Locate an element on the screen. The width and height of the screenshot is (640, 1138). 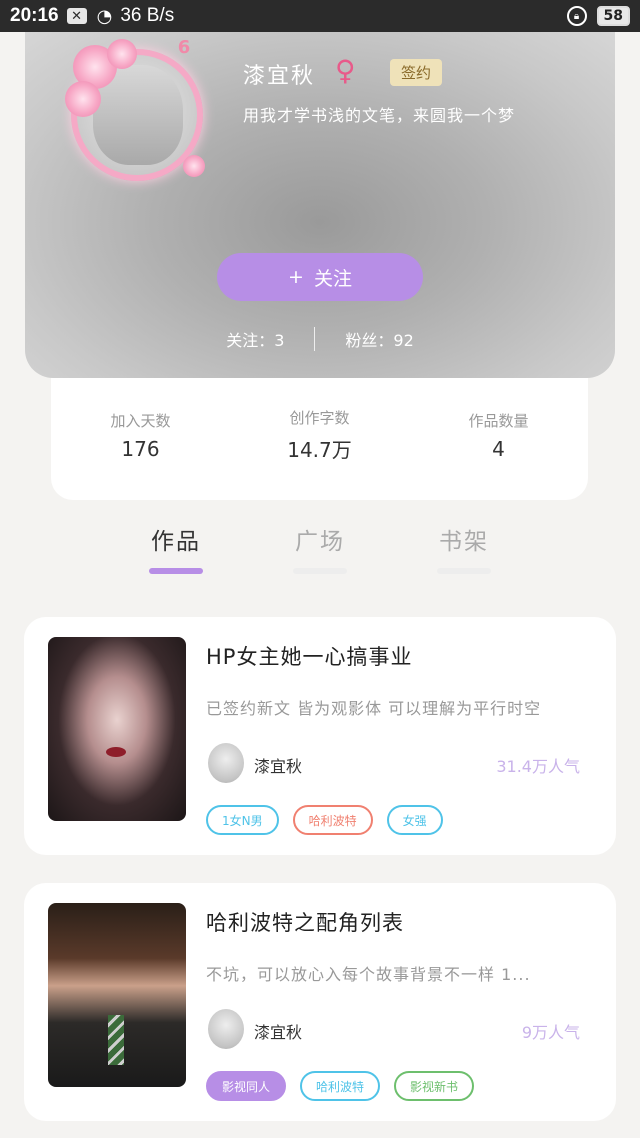
tab-label: 书架 is located at coordinates (464, 542).